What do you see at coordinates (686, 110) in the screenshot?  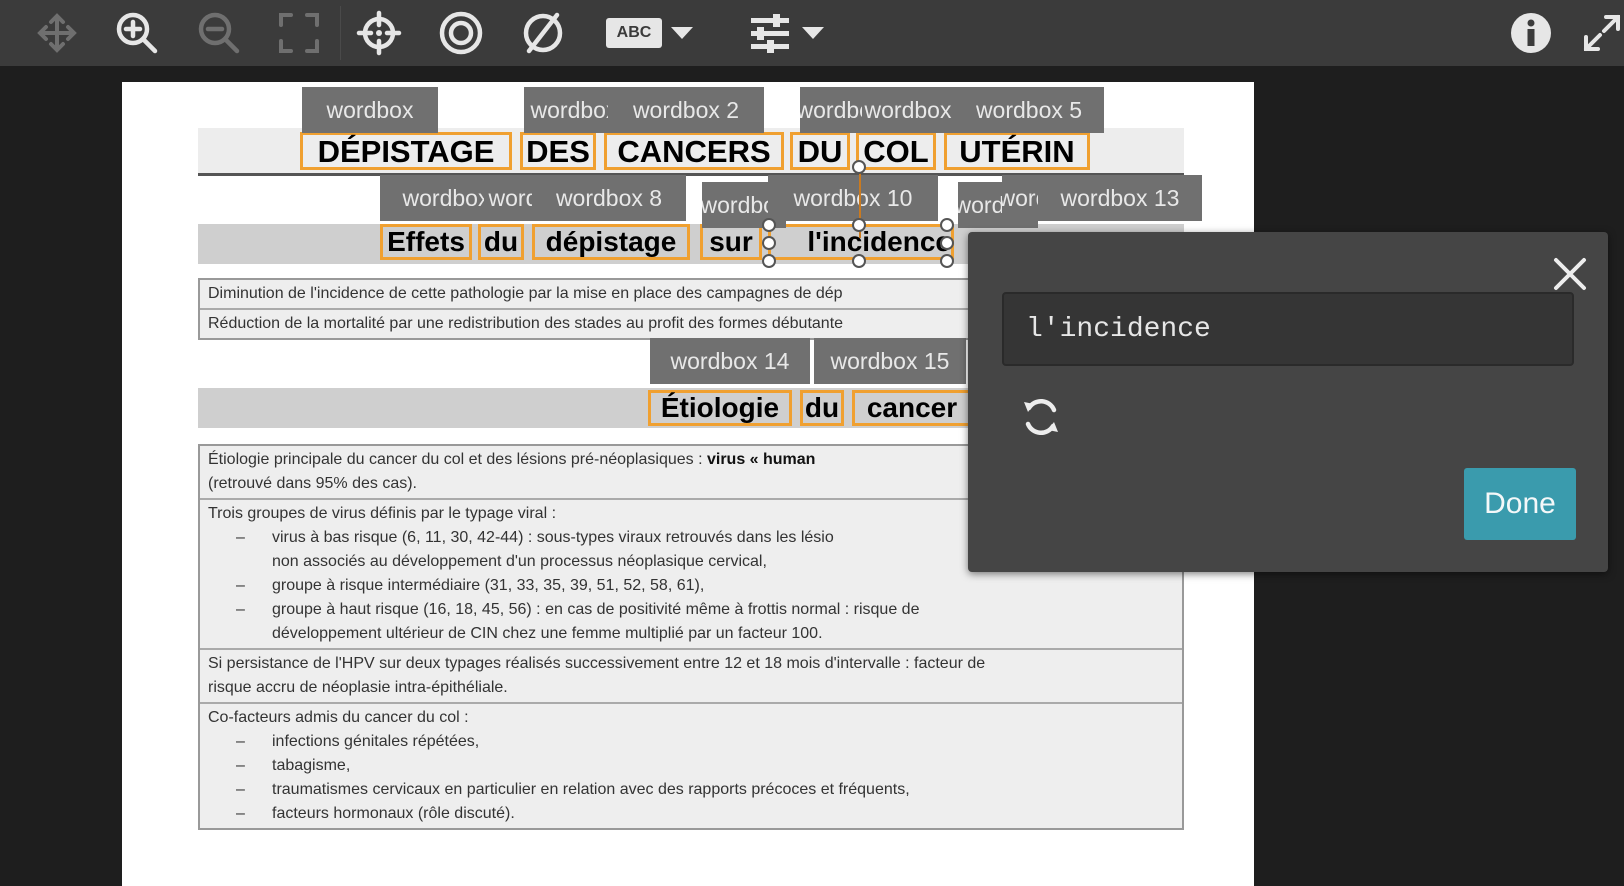 I see `wordbox-label: wordbox 2` at bounding box center [686, 110].